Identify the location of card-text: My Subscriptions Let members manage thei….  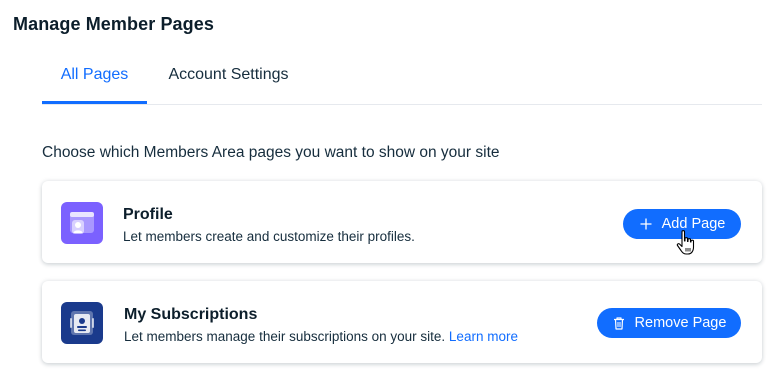
(321, 325).